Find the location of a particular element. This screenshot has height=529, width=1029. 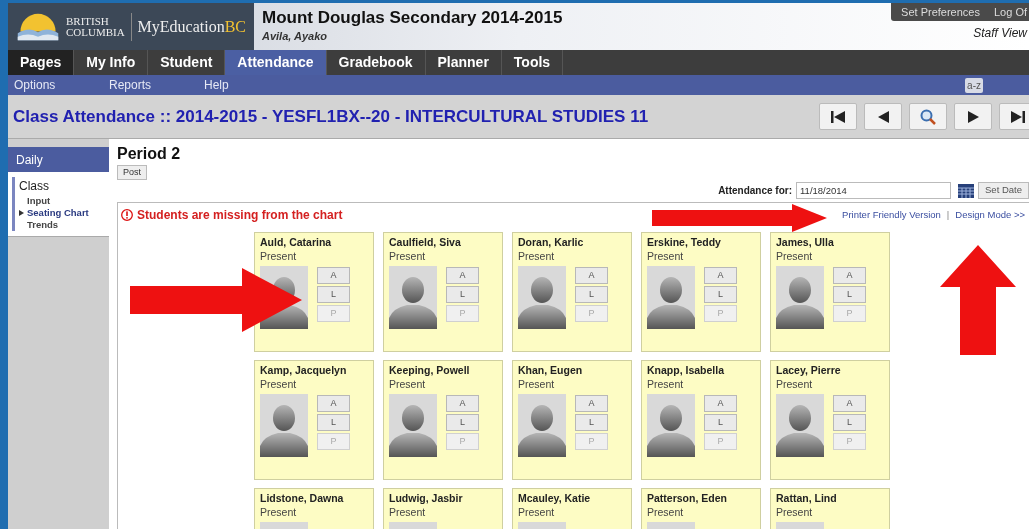

user-name: Avila, Ayako is located at coordinates (295, 37).